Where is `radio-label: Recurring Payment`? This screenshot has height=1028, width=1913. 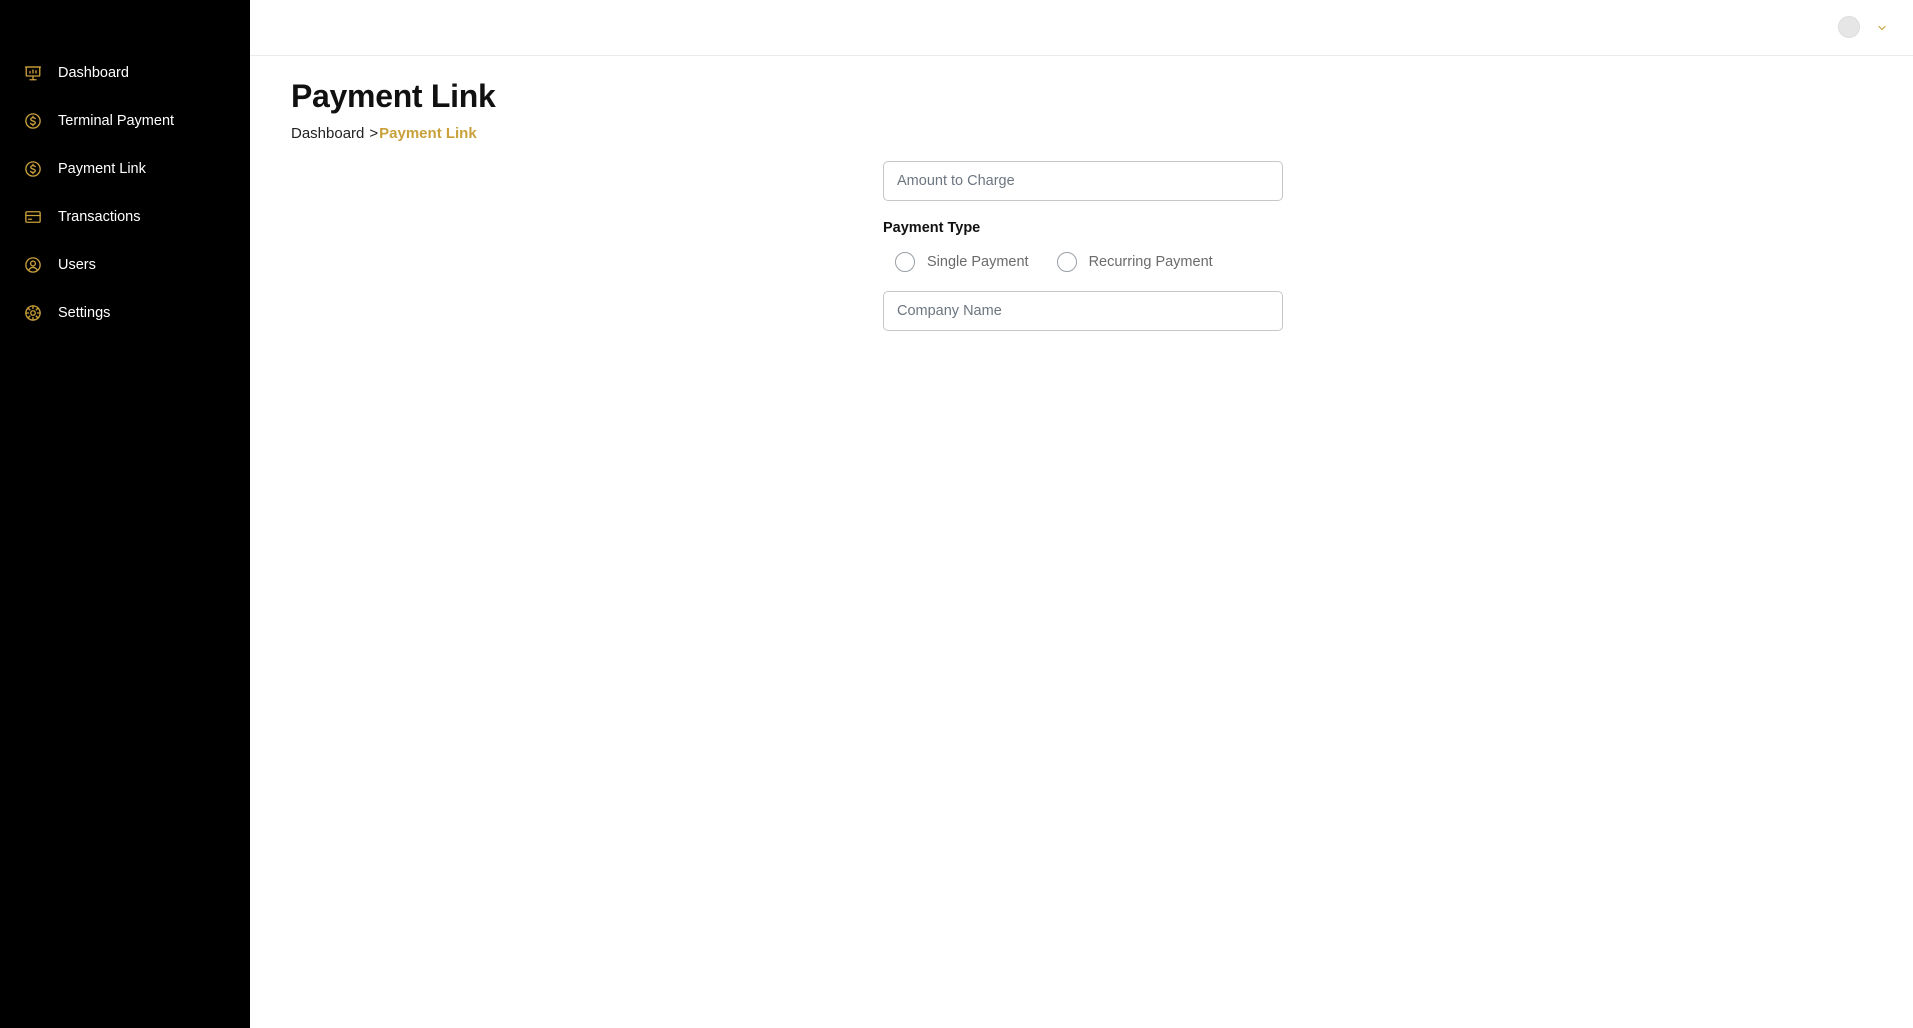 radio-label: Recurring Payment is located at coordinates (1150, 262).